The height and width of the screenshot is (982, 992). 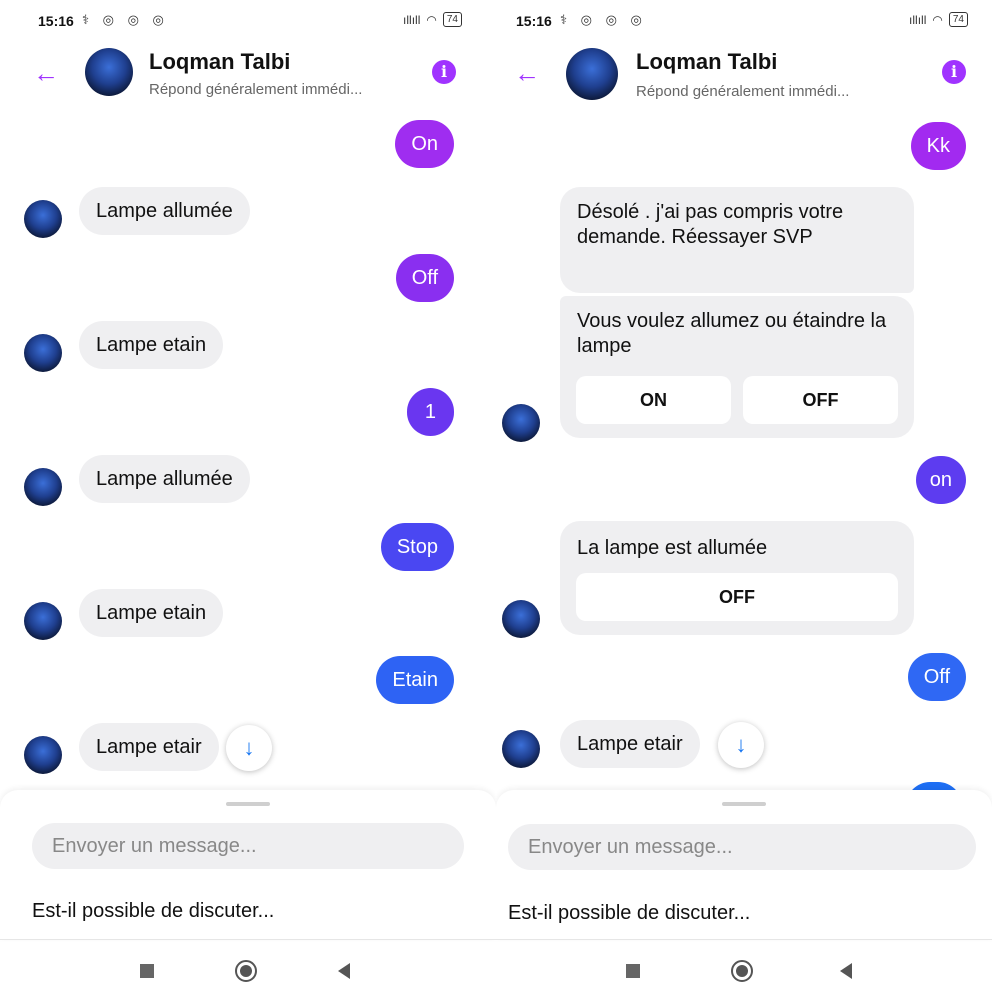 I want to click on message-outgoing: Kk, so click(x=938, y=146).